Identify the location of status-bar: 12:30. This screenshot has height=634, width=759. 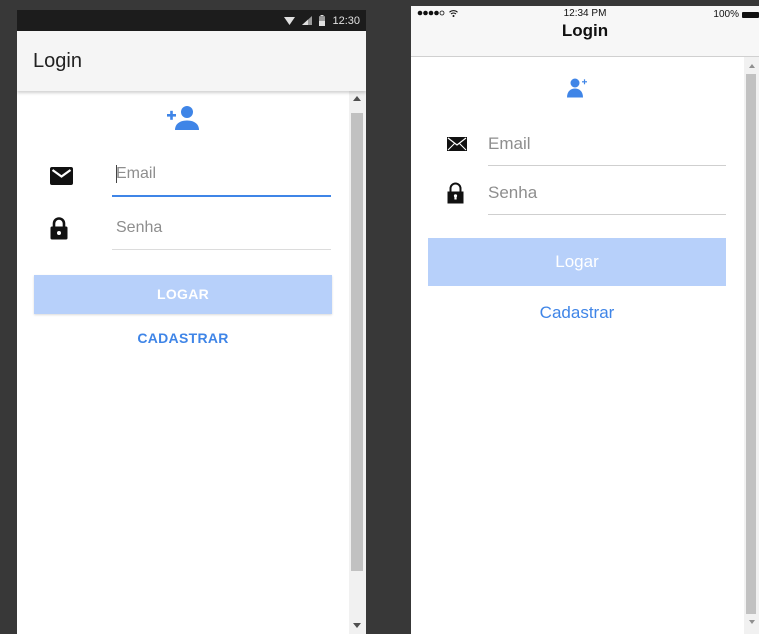
(191, 20).